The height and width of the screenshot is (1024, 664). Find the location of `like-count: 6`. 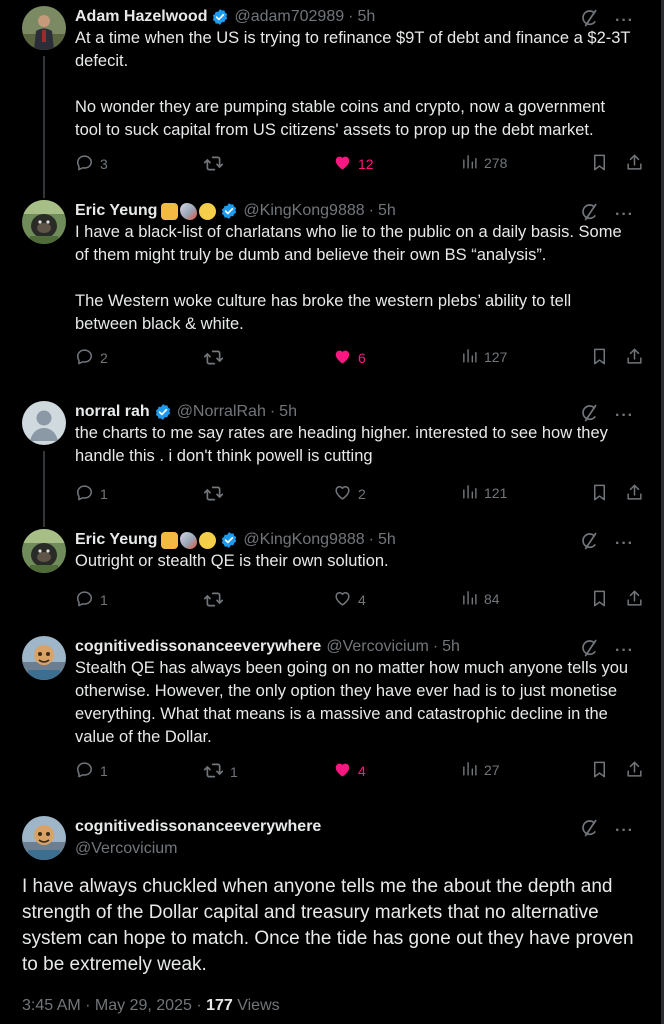

like-count: 6 is located at coordinates (362, 358).